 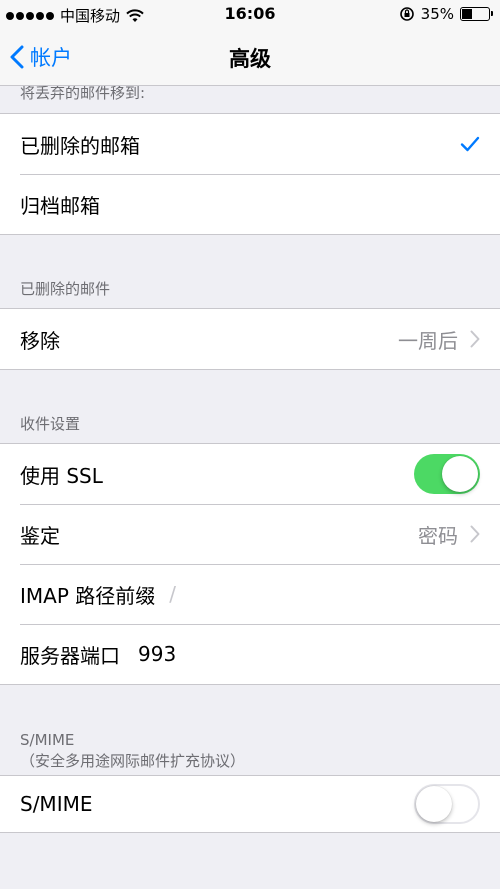 I want to click on server-port-row: 服务器端口 993, so click(x=250, y=654).